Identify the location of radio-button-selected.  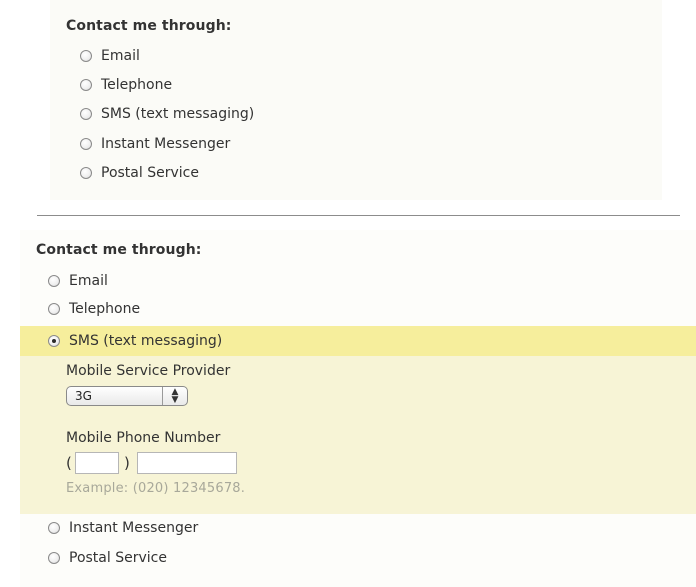
(54, 341).